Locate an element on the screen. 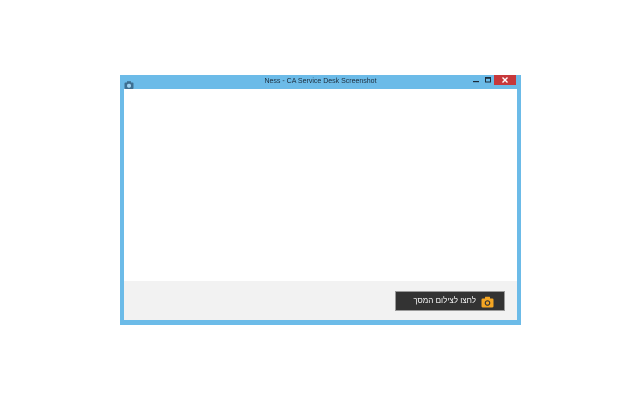 The image size is (640, 400). capture-button-label: לחצו לצילום המסך is located at coordinates (444, 300).